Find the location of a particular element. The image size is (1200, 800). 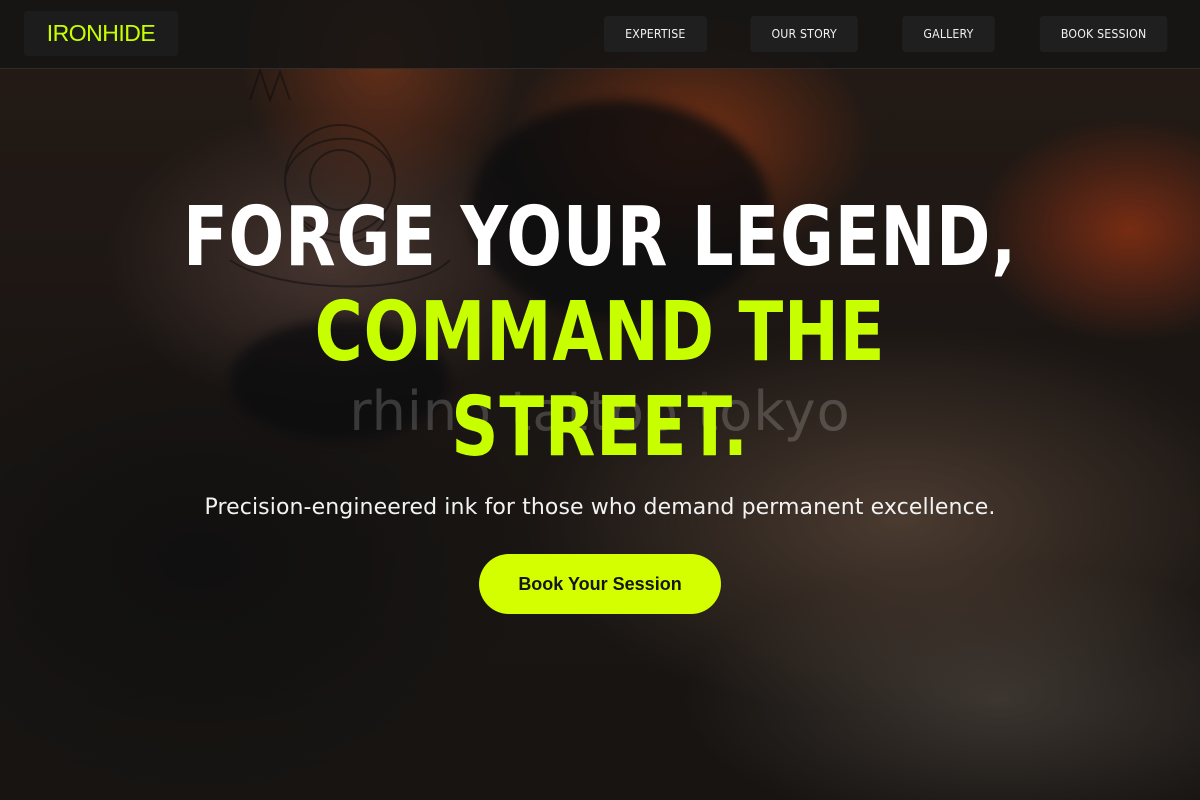

nav-link-book-session: BOOK SESSION is located at coordinates (1103, 34).